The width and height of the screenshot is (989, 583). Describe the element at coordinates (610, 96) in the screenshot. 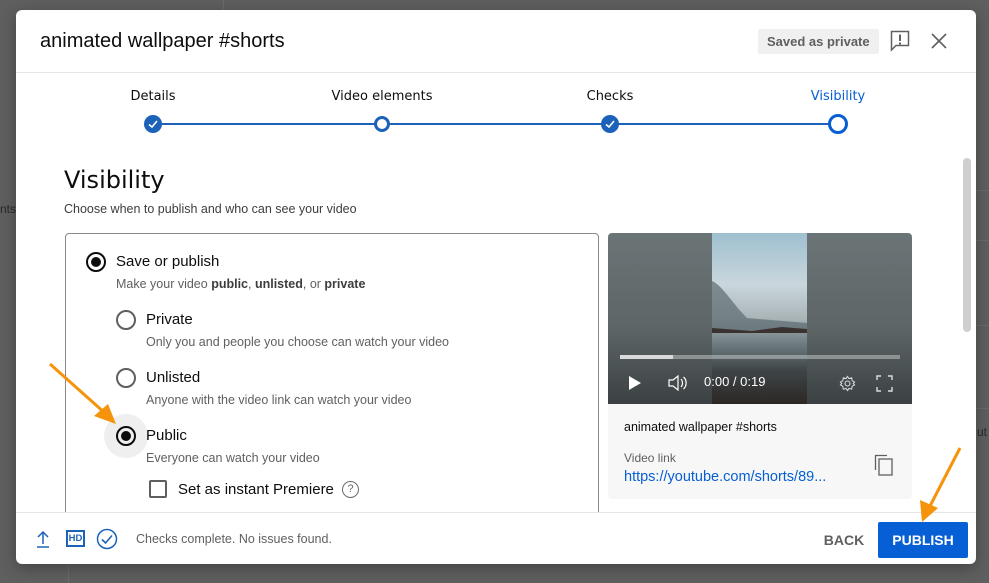

I see `step-checks: Checks` at that location.